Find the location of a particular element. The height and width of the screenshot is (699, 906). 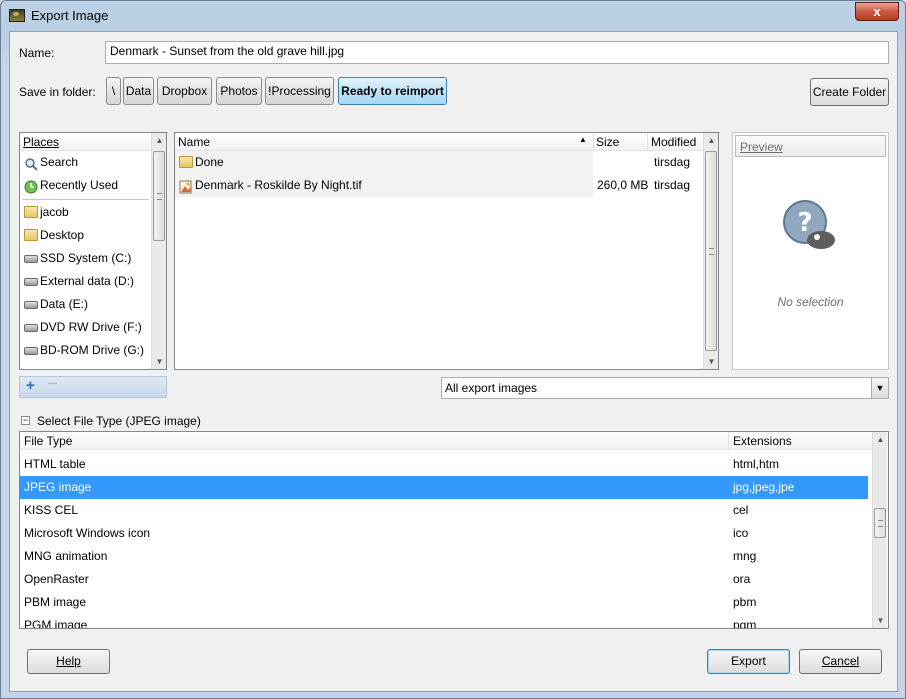

column-extensions: Extensions is located at coordinates (762, 441).